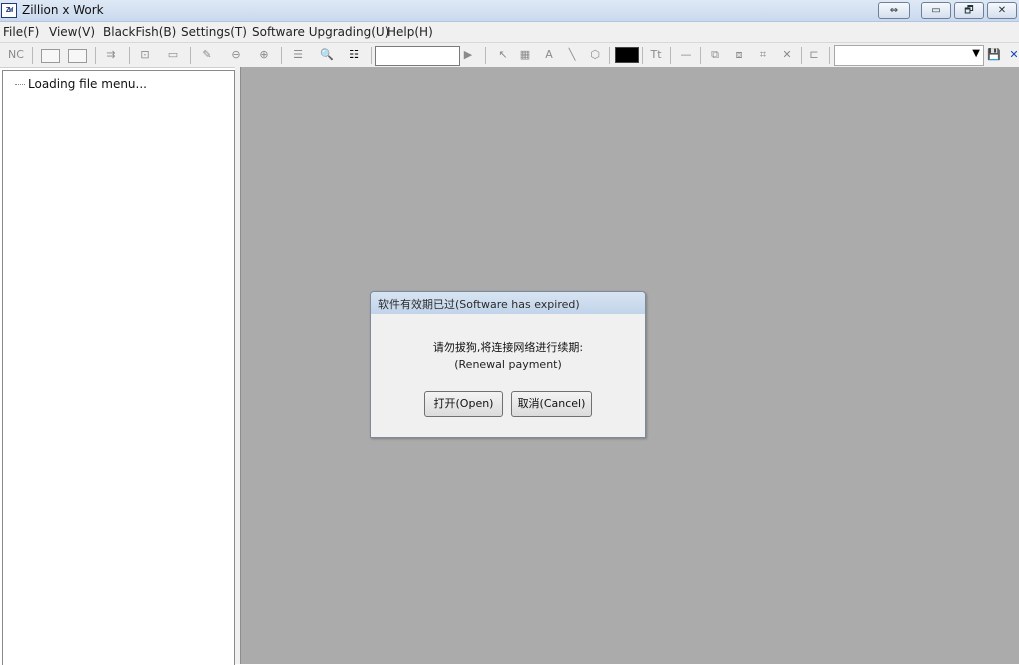 The width and height of the screenshot is (1019, 665). Describe the element at coordinates (509, 11) in the screenshot. I see `window-title-bar: ZW Zillion x Work ⇔ ▭ 🗗 ✕` at that location.